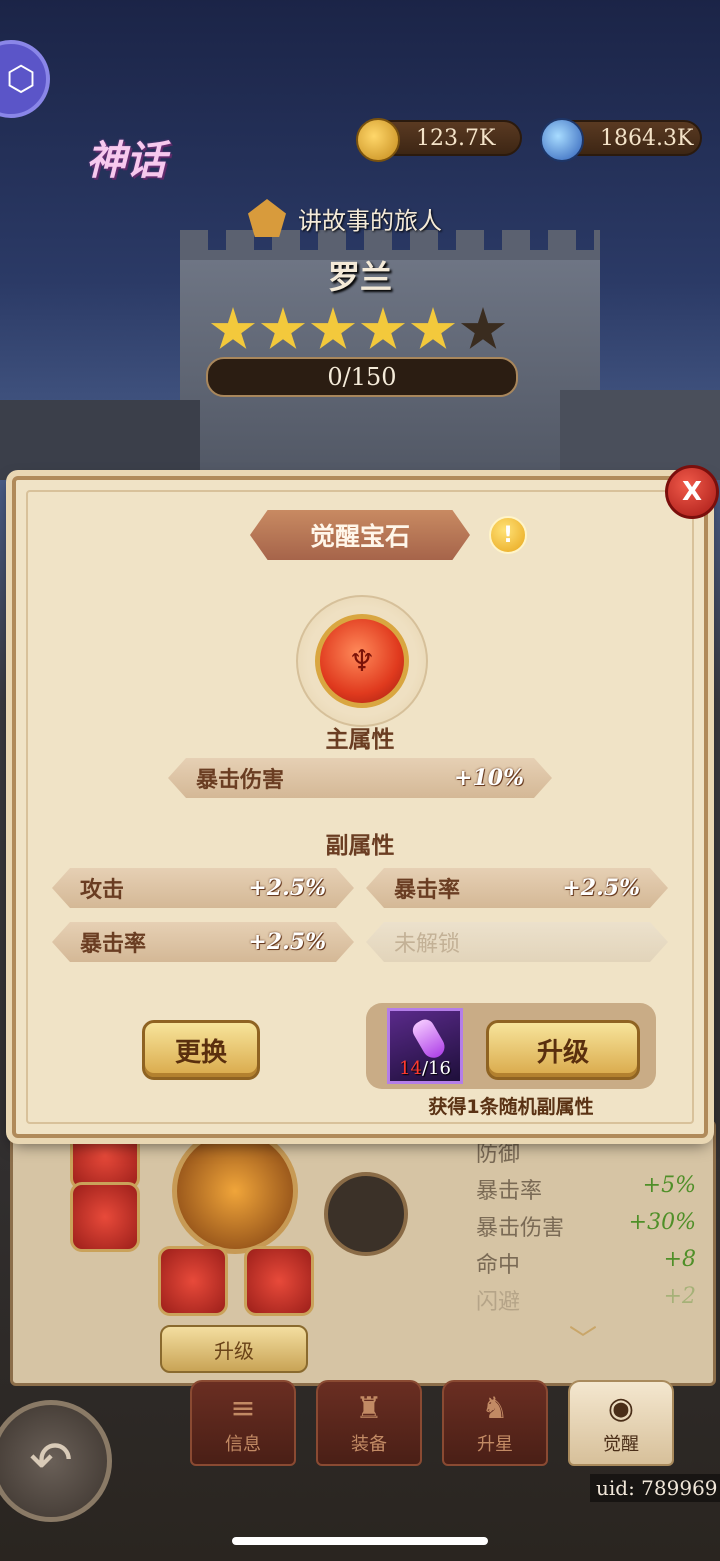 The width and height of the screenshot is (720, 1561). Describe the element at coordinates (360, 846) in the screenshot. I see `sub-attr-heading: 副属性` at that location.